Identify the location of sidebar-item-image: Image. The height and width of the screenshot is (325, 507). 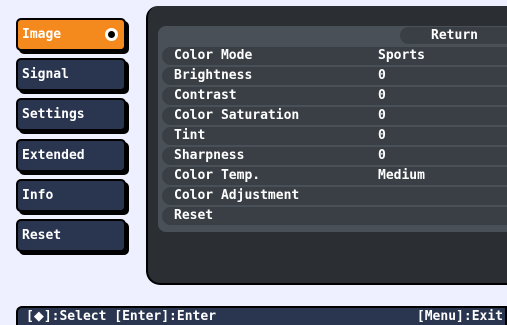
(71, 34).